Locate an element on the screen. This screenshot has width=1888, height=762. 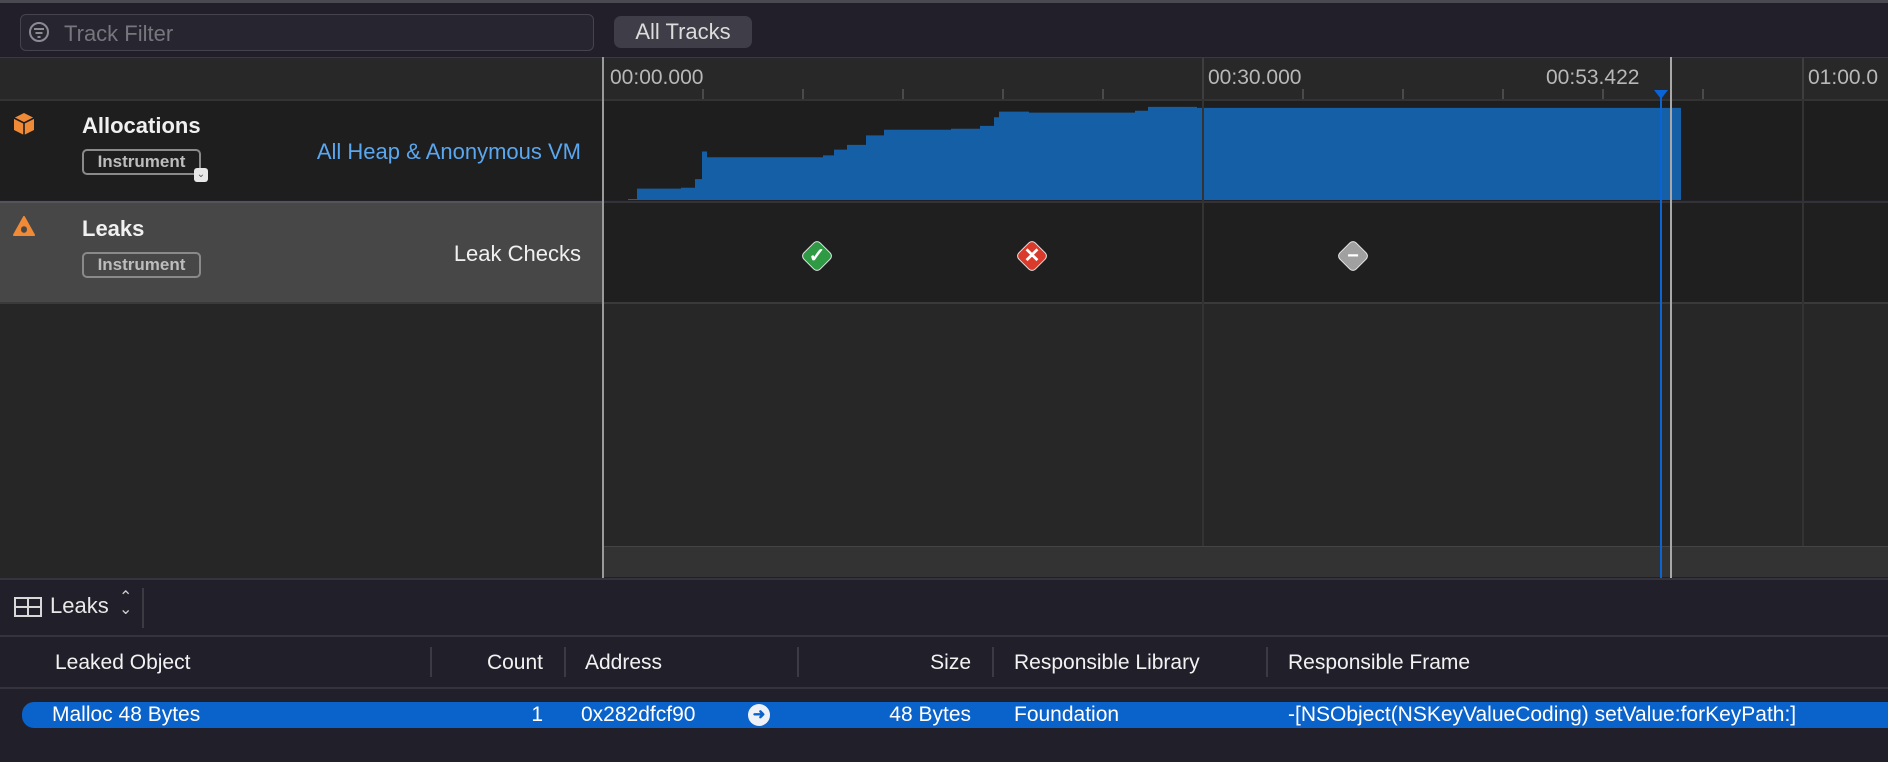
filter-icon is located at coordinates (39, 32).